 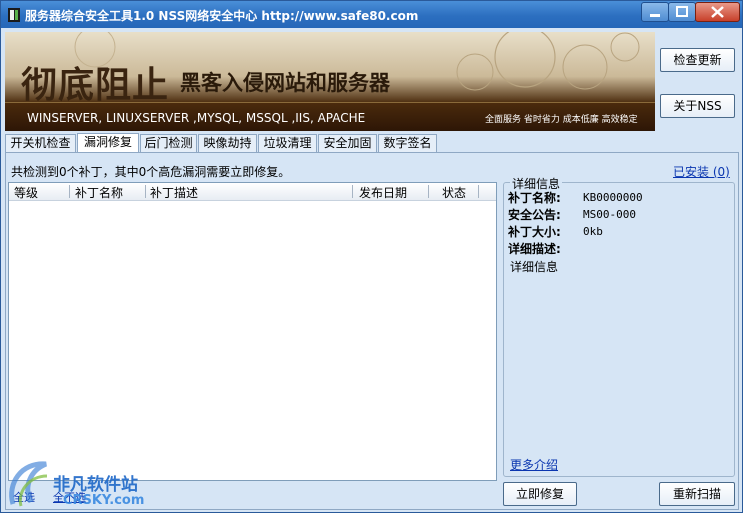 I want to click on installed-link: 已安装 (0), so click(x=701, y=171).